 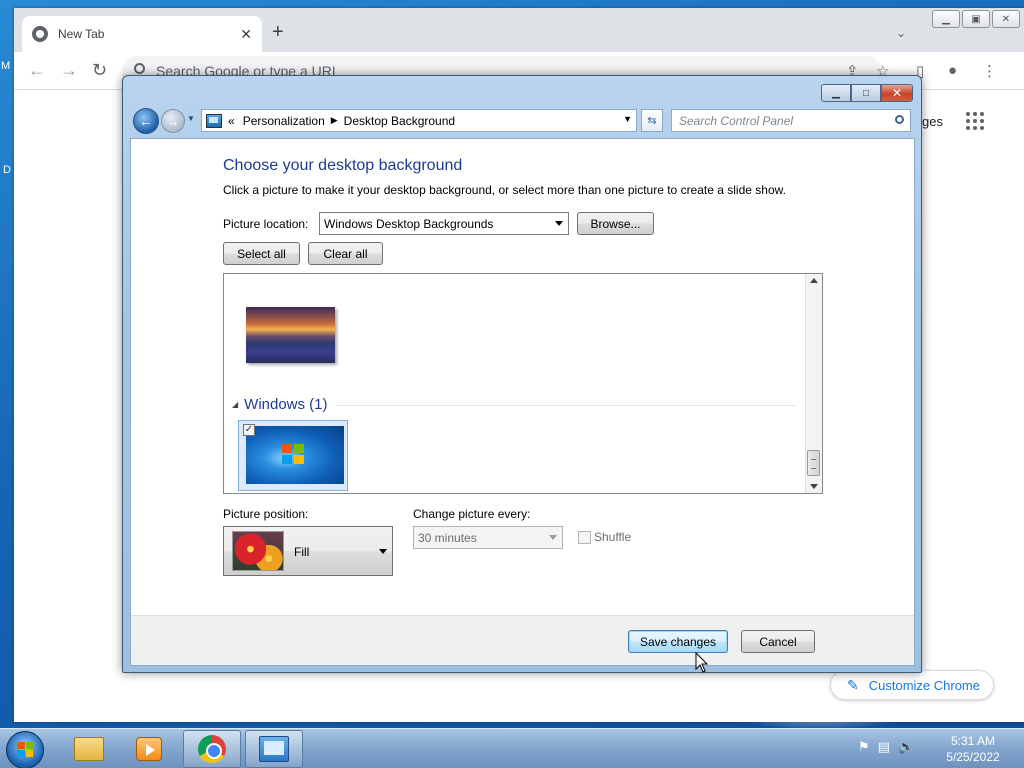 I want to click on network-icon: ▤, so click(x=884, y=747).